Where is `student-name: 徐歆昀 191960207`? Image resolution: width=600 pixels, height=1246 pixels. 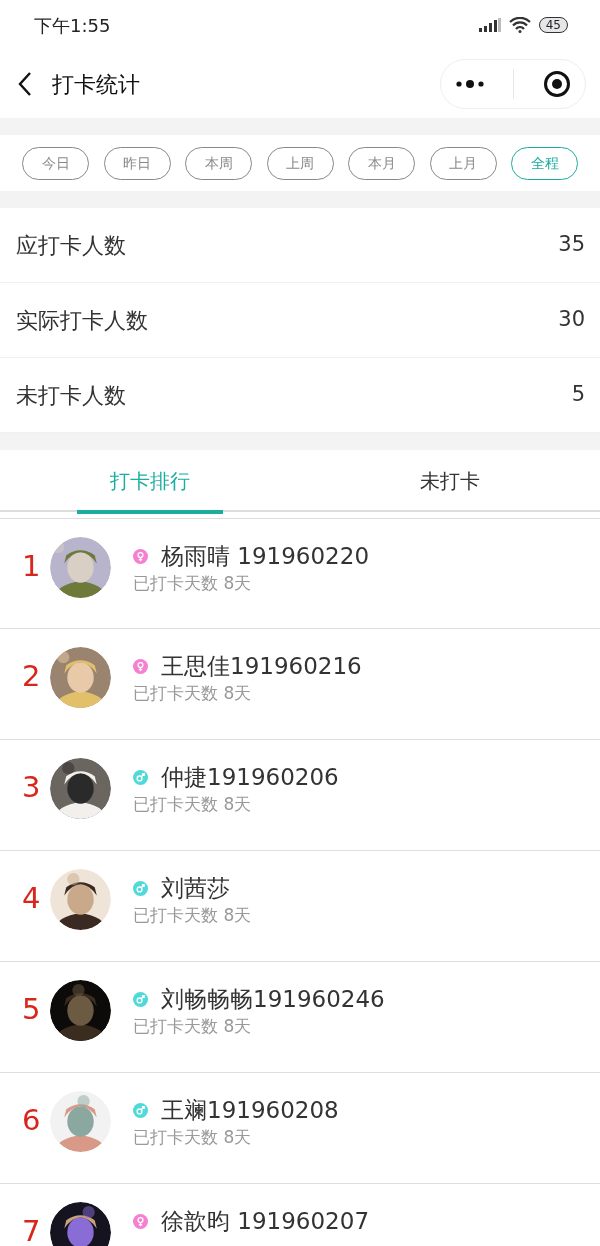
student-name: 徐歆昀 191960207 is located at coordinates (265, 1221).